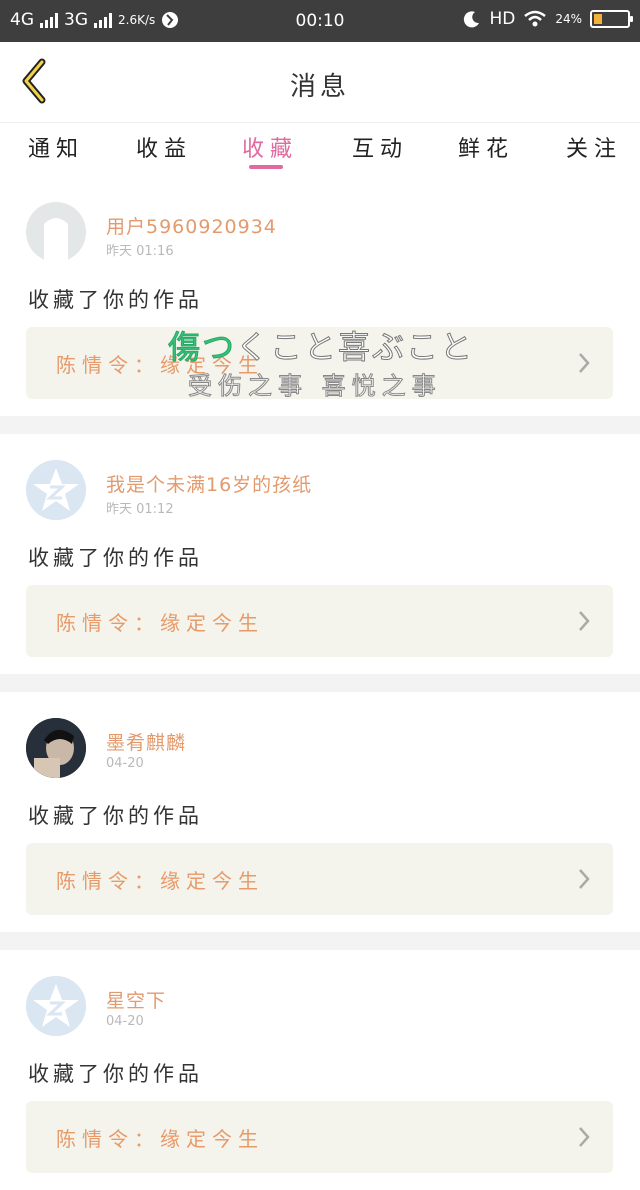 This screenshot has height=1190, width=640. I want to click on timestamp: 昨天 01:12, so click(140, 509).